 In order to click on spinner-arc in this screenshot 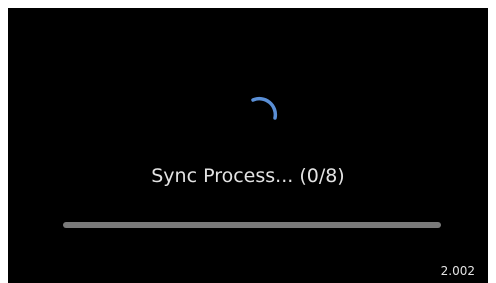, I will do `click(264, 108)`.